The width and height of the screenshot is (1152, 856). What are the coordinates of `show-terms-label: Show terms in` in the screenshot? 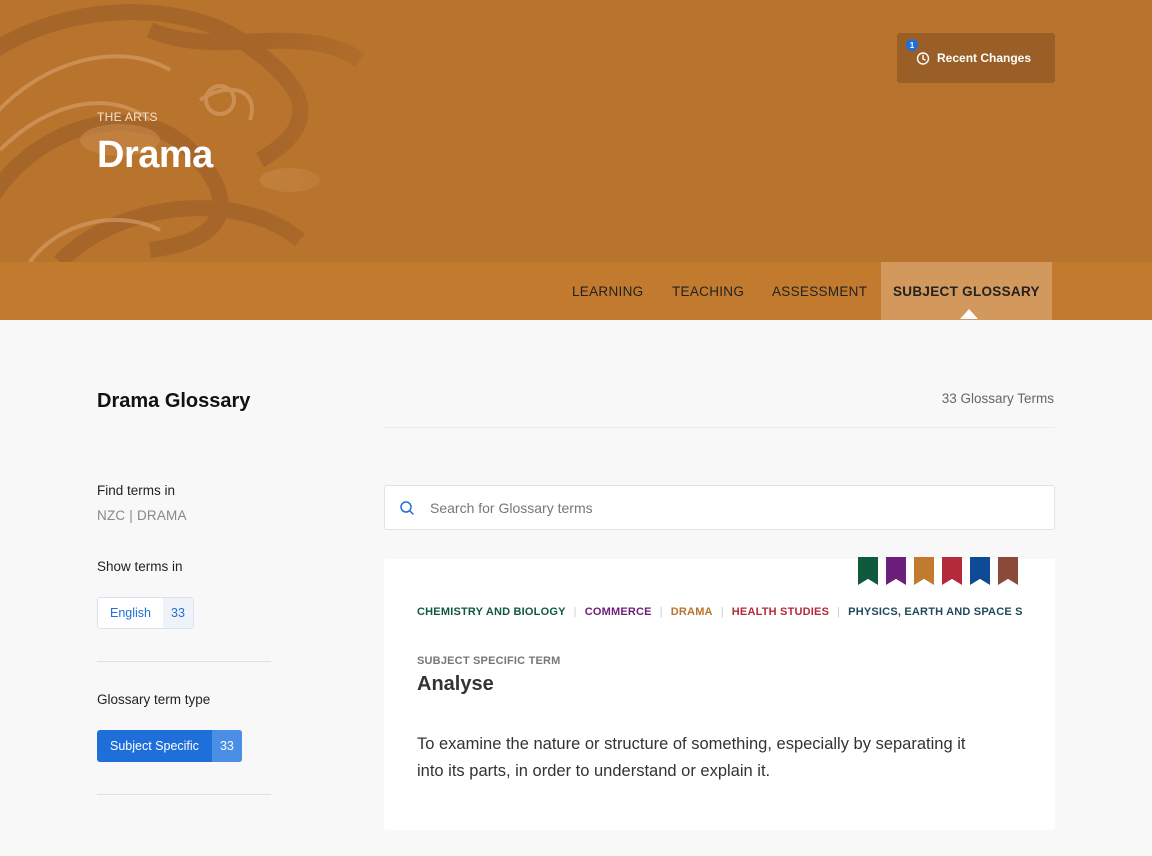 It's located at (140, 566).